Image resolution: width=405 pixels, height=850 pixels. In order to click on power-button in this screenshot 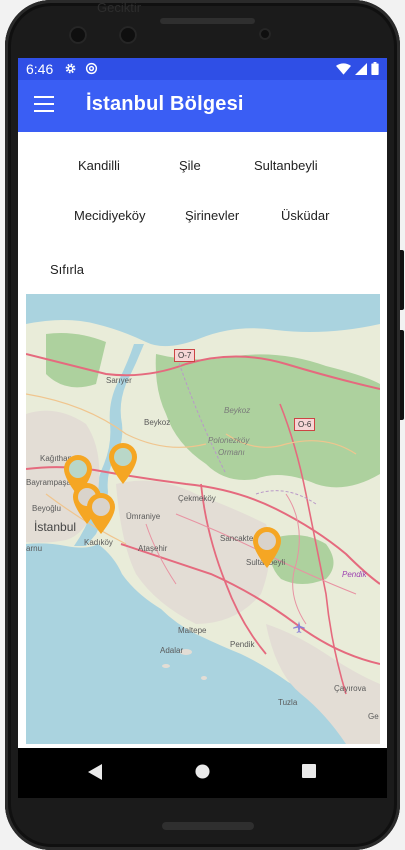, I will do `click(402, 375)`.